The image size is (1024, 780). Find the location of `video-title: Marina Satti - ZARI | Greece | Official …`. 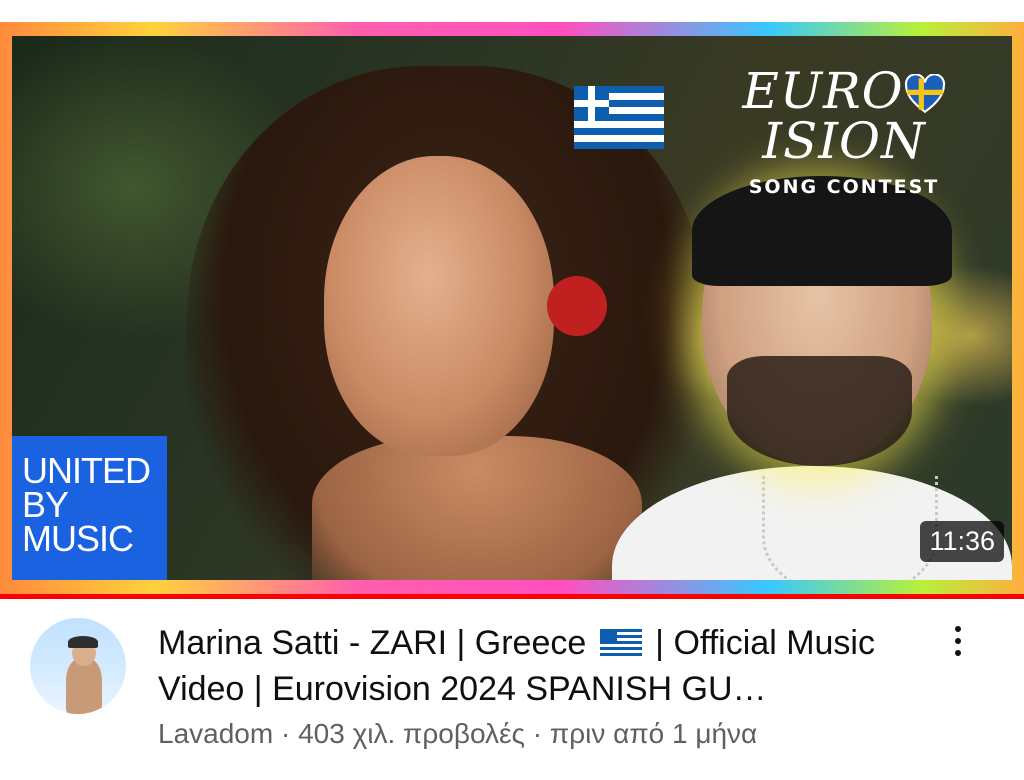

video-title: Marina Satti - ZARI | Greece | Official … is located at coordinates (538, 666).